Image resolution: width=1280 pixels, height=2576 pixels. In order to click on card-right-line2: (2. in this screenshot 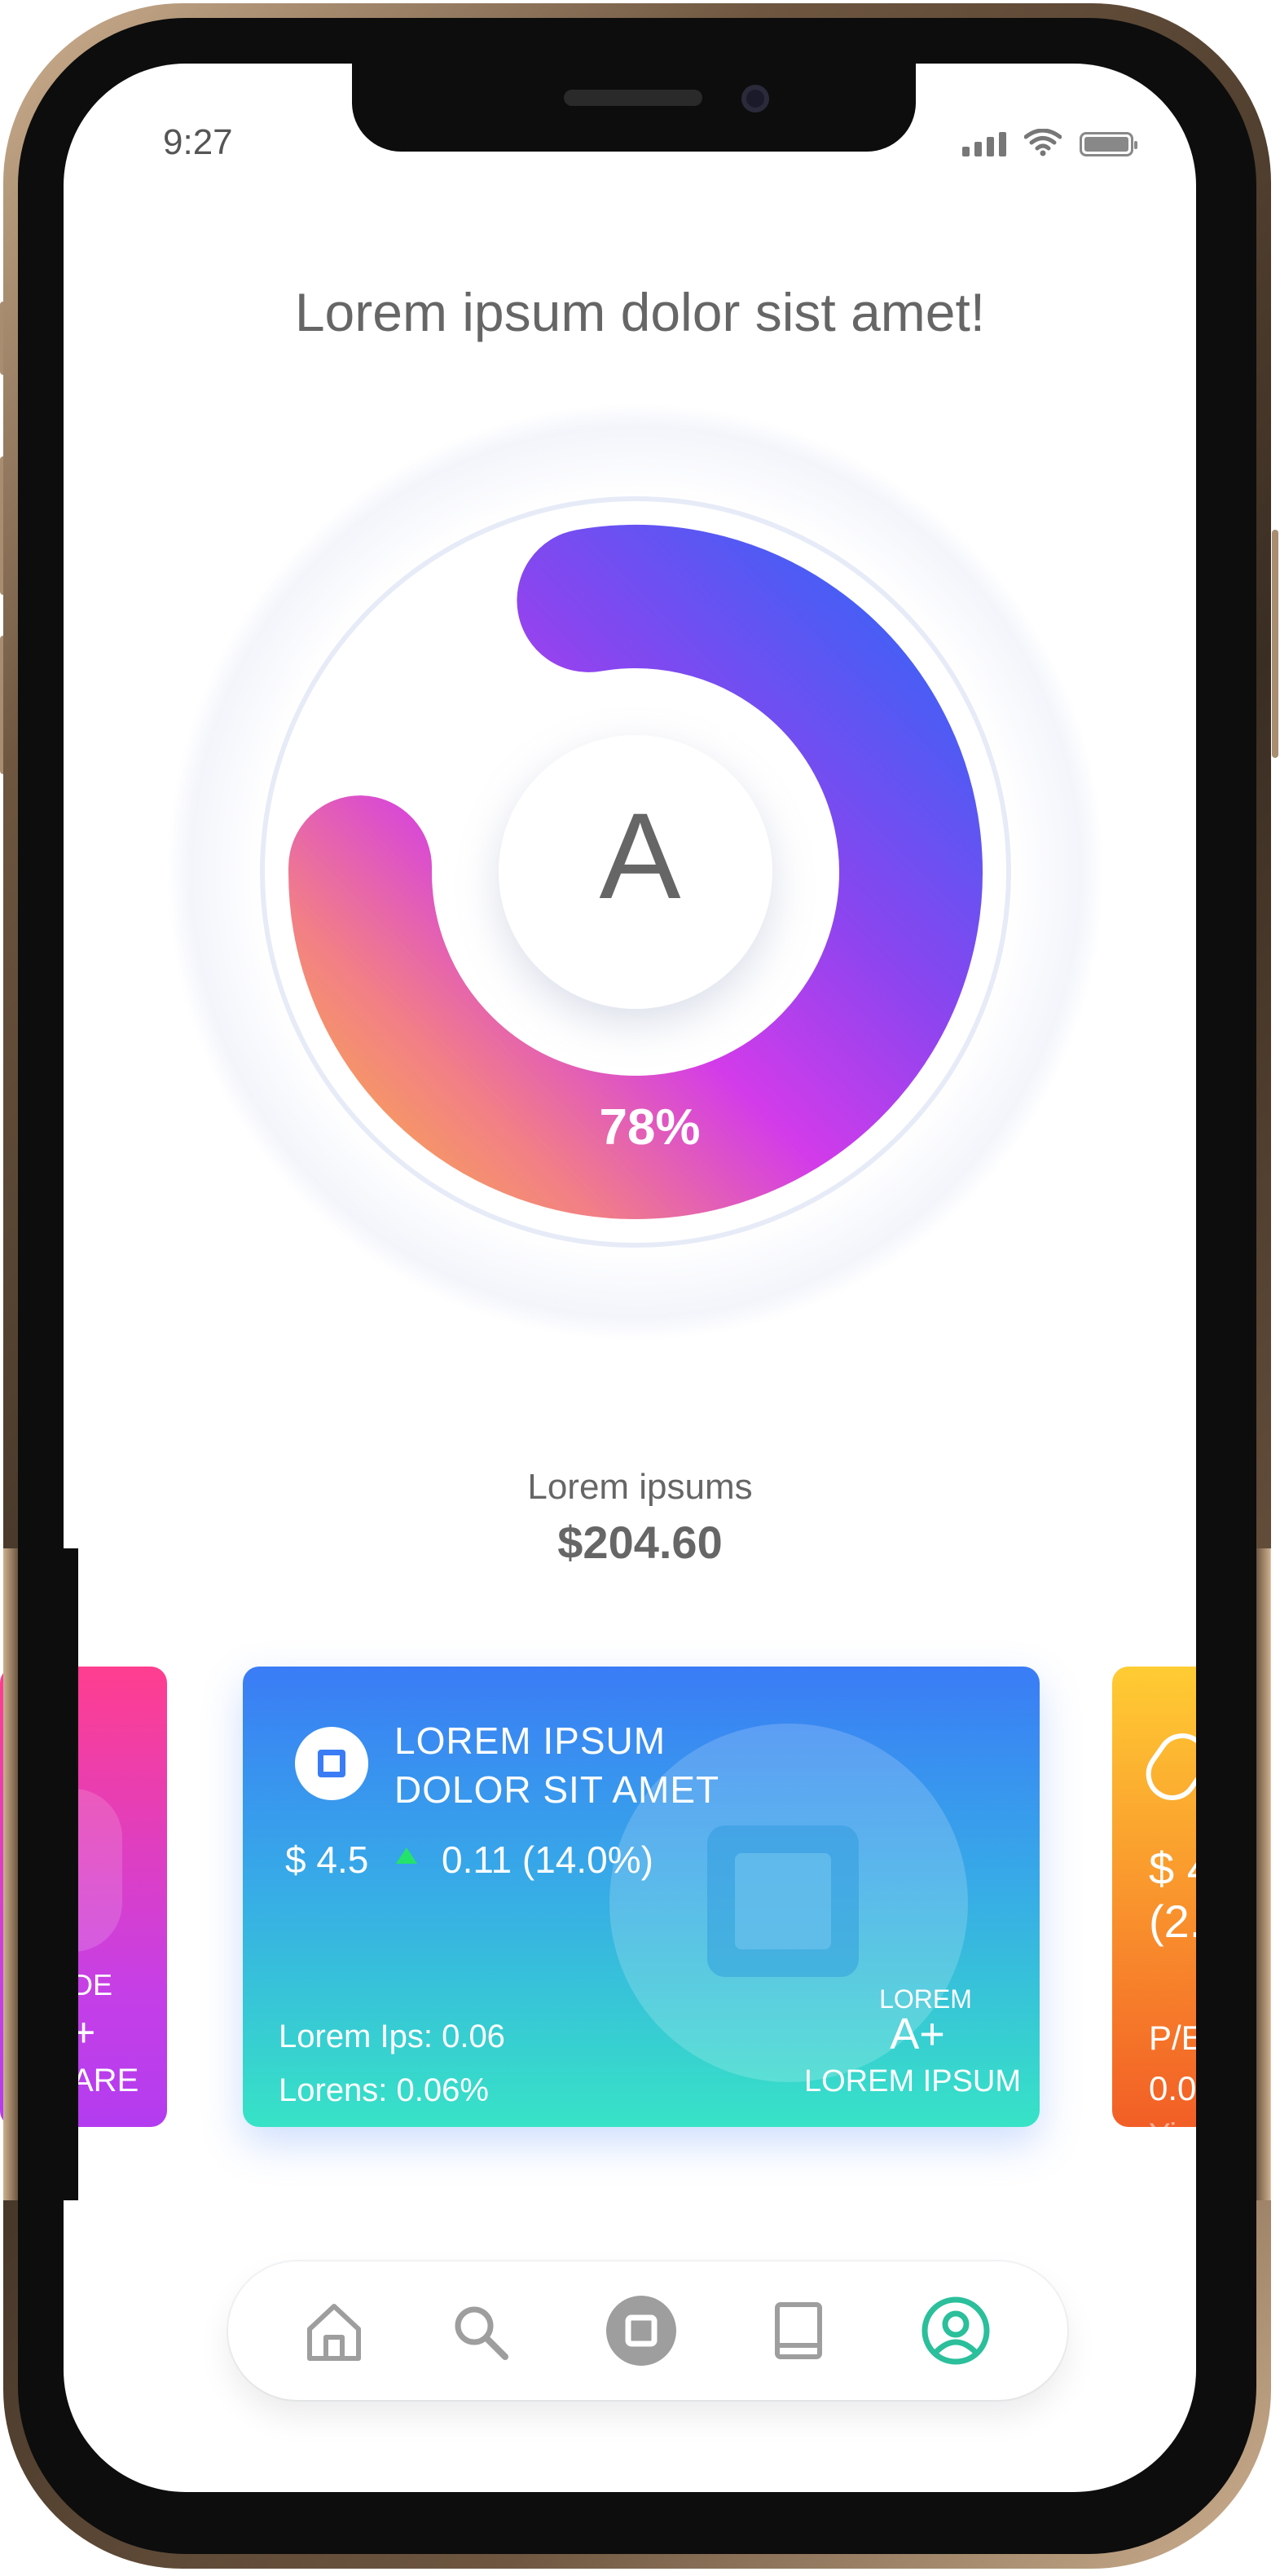, I will do `click(1176, 1922)`.